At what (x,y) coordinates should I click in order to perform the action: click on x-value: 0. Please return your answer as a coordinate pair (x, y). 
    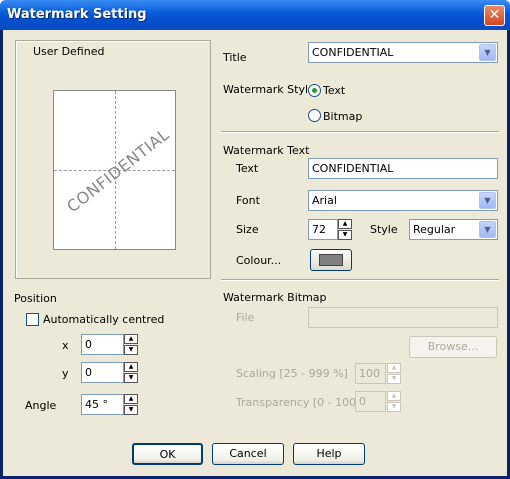
    Looking at the image, I should click on (88, 344).